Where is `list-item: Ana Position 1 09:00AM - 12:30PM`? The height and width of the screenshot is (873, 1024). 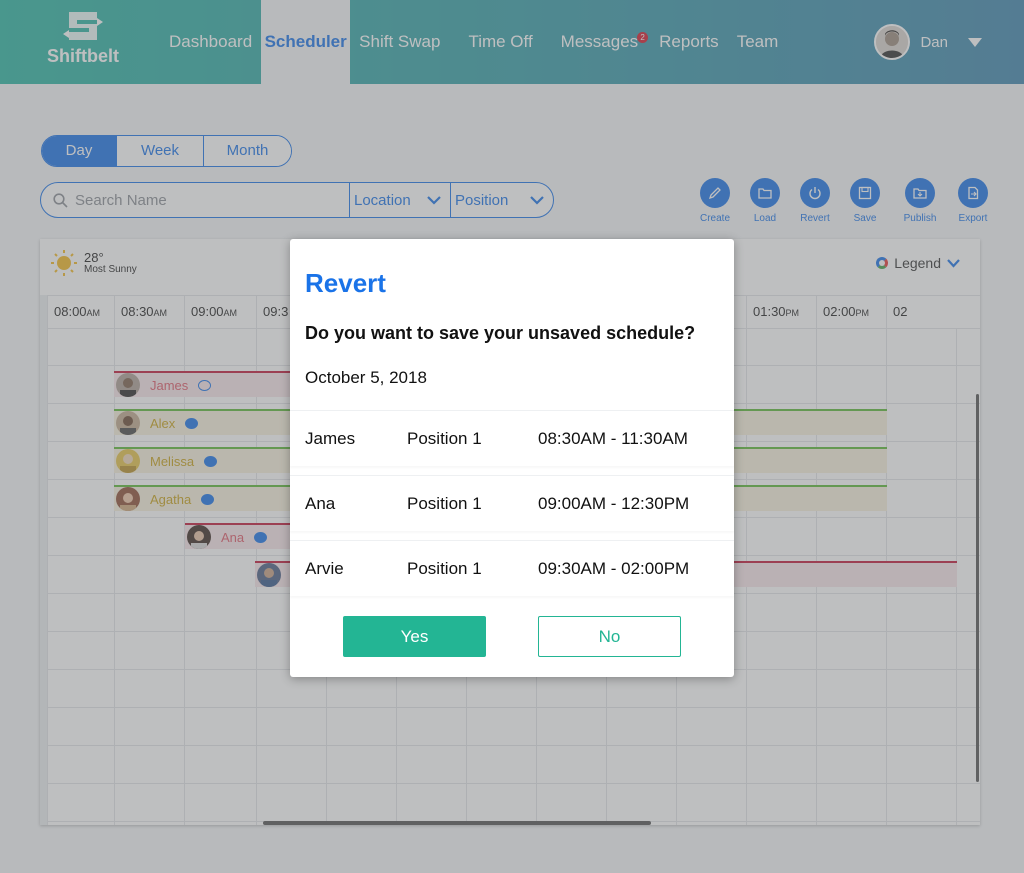
list-item: Ana Position 1 09:00AM - 12:30PM is located at coordinates (512, 503).